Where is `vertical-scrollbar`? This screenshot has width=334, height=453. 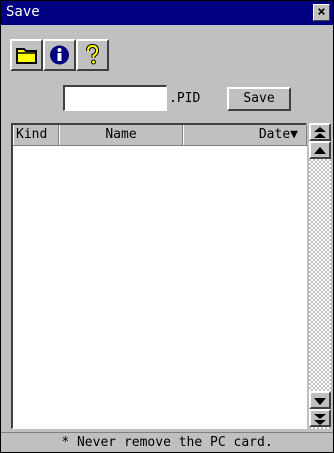
vertical-scrollbar is located at coordinates (320, 276).